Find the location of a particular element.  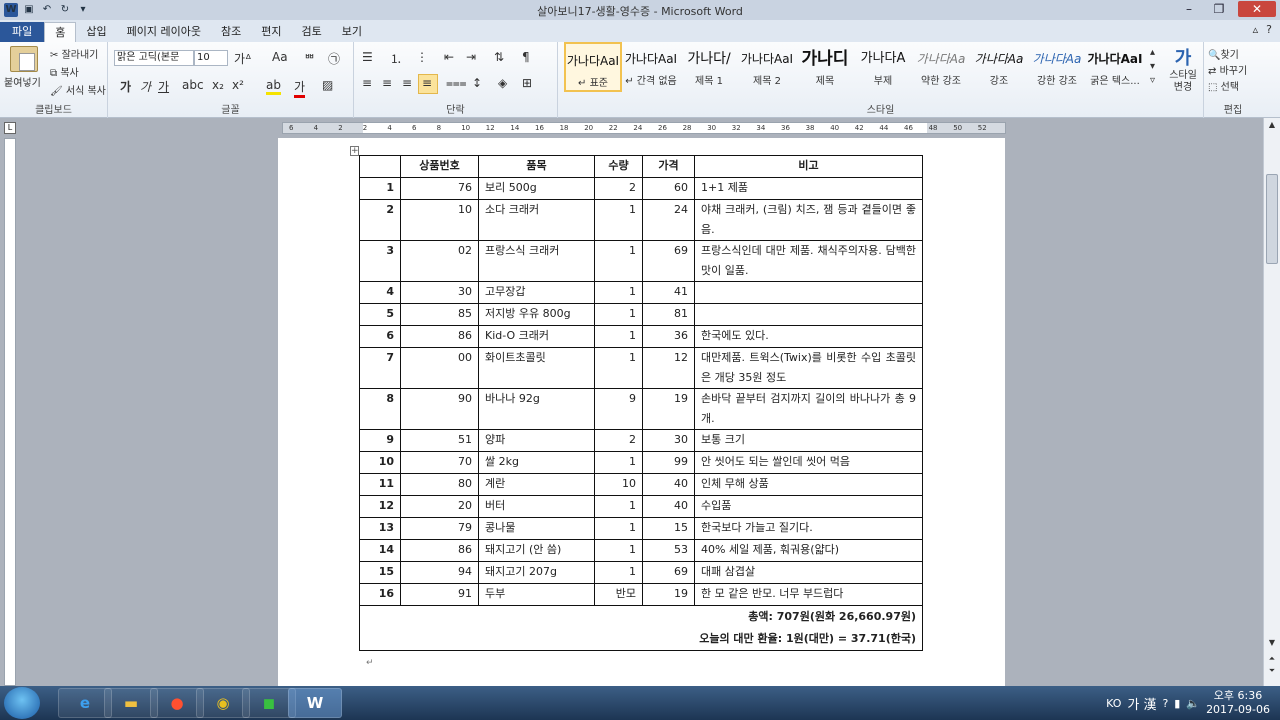

cell-price: 15 is located at coordinates (668, 528).